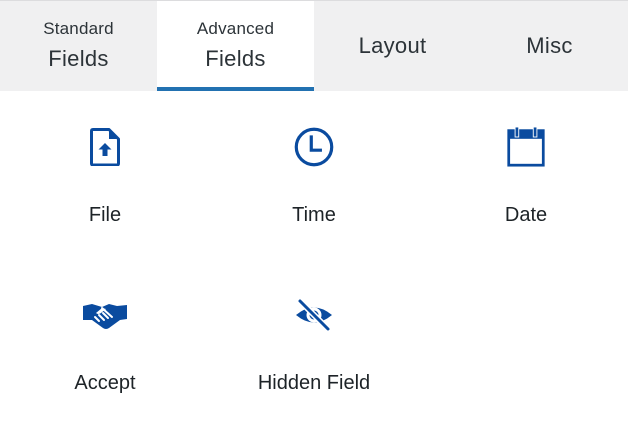  I want to click on field-label: Hidden Field, so click(314, 383).